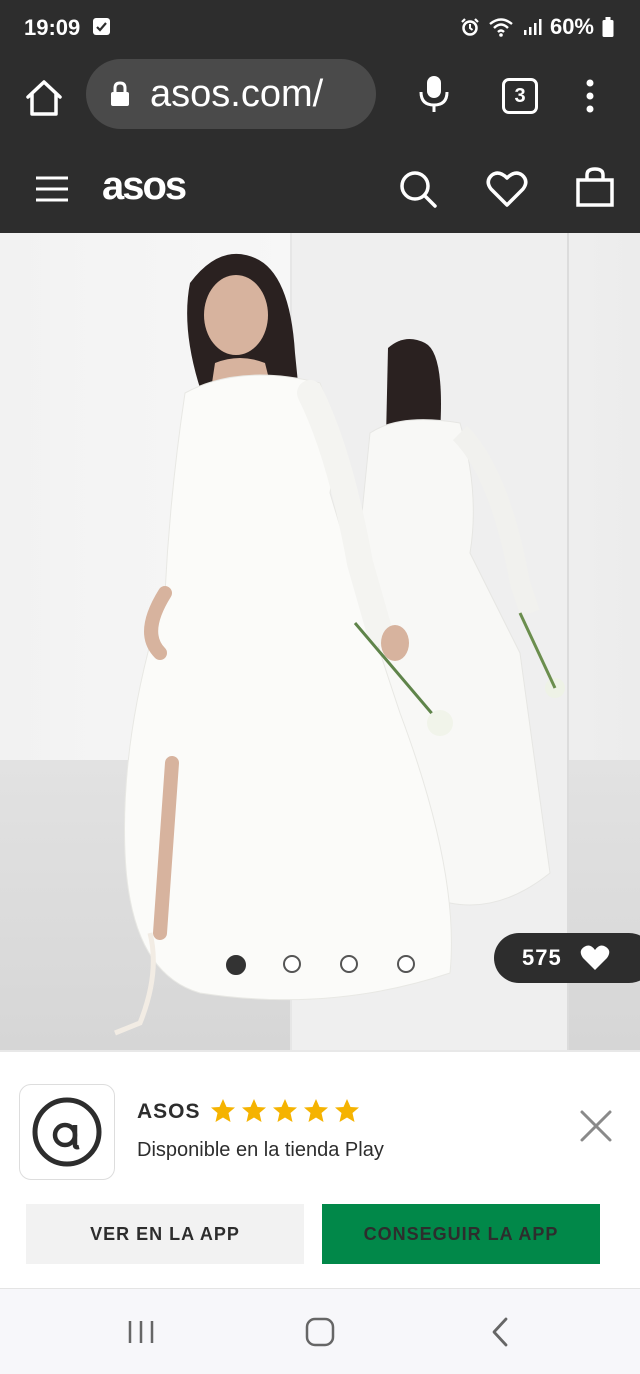  I want to click on menu-icon, so click(52, 189).